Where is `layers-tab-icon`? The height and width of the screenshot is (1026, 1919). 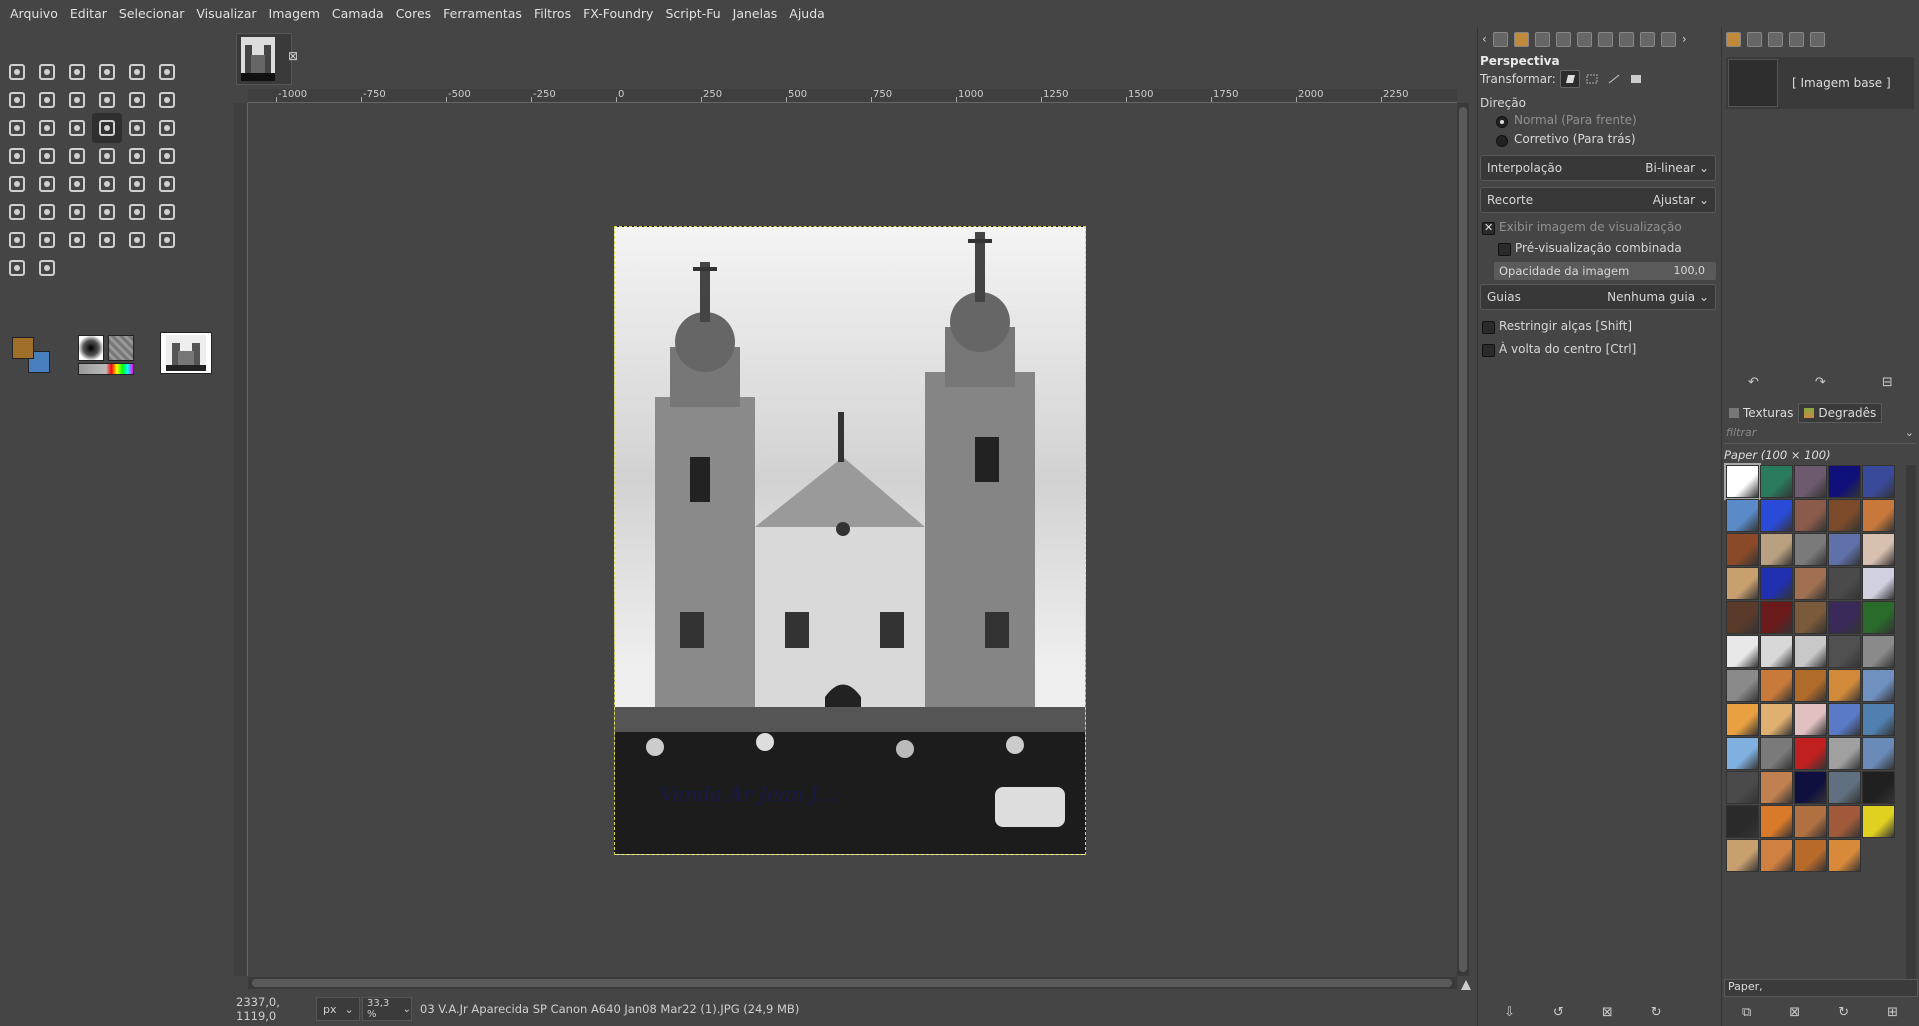 layers-tab-icon is located at coordinates (1733, 39).